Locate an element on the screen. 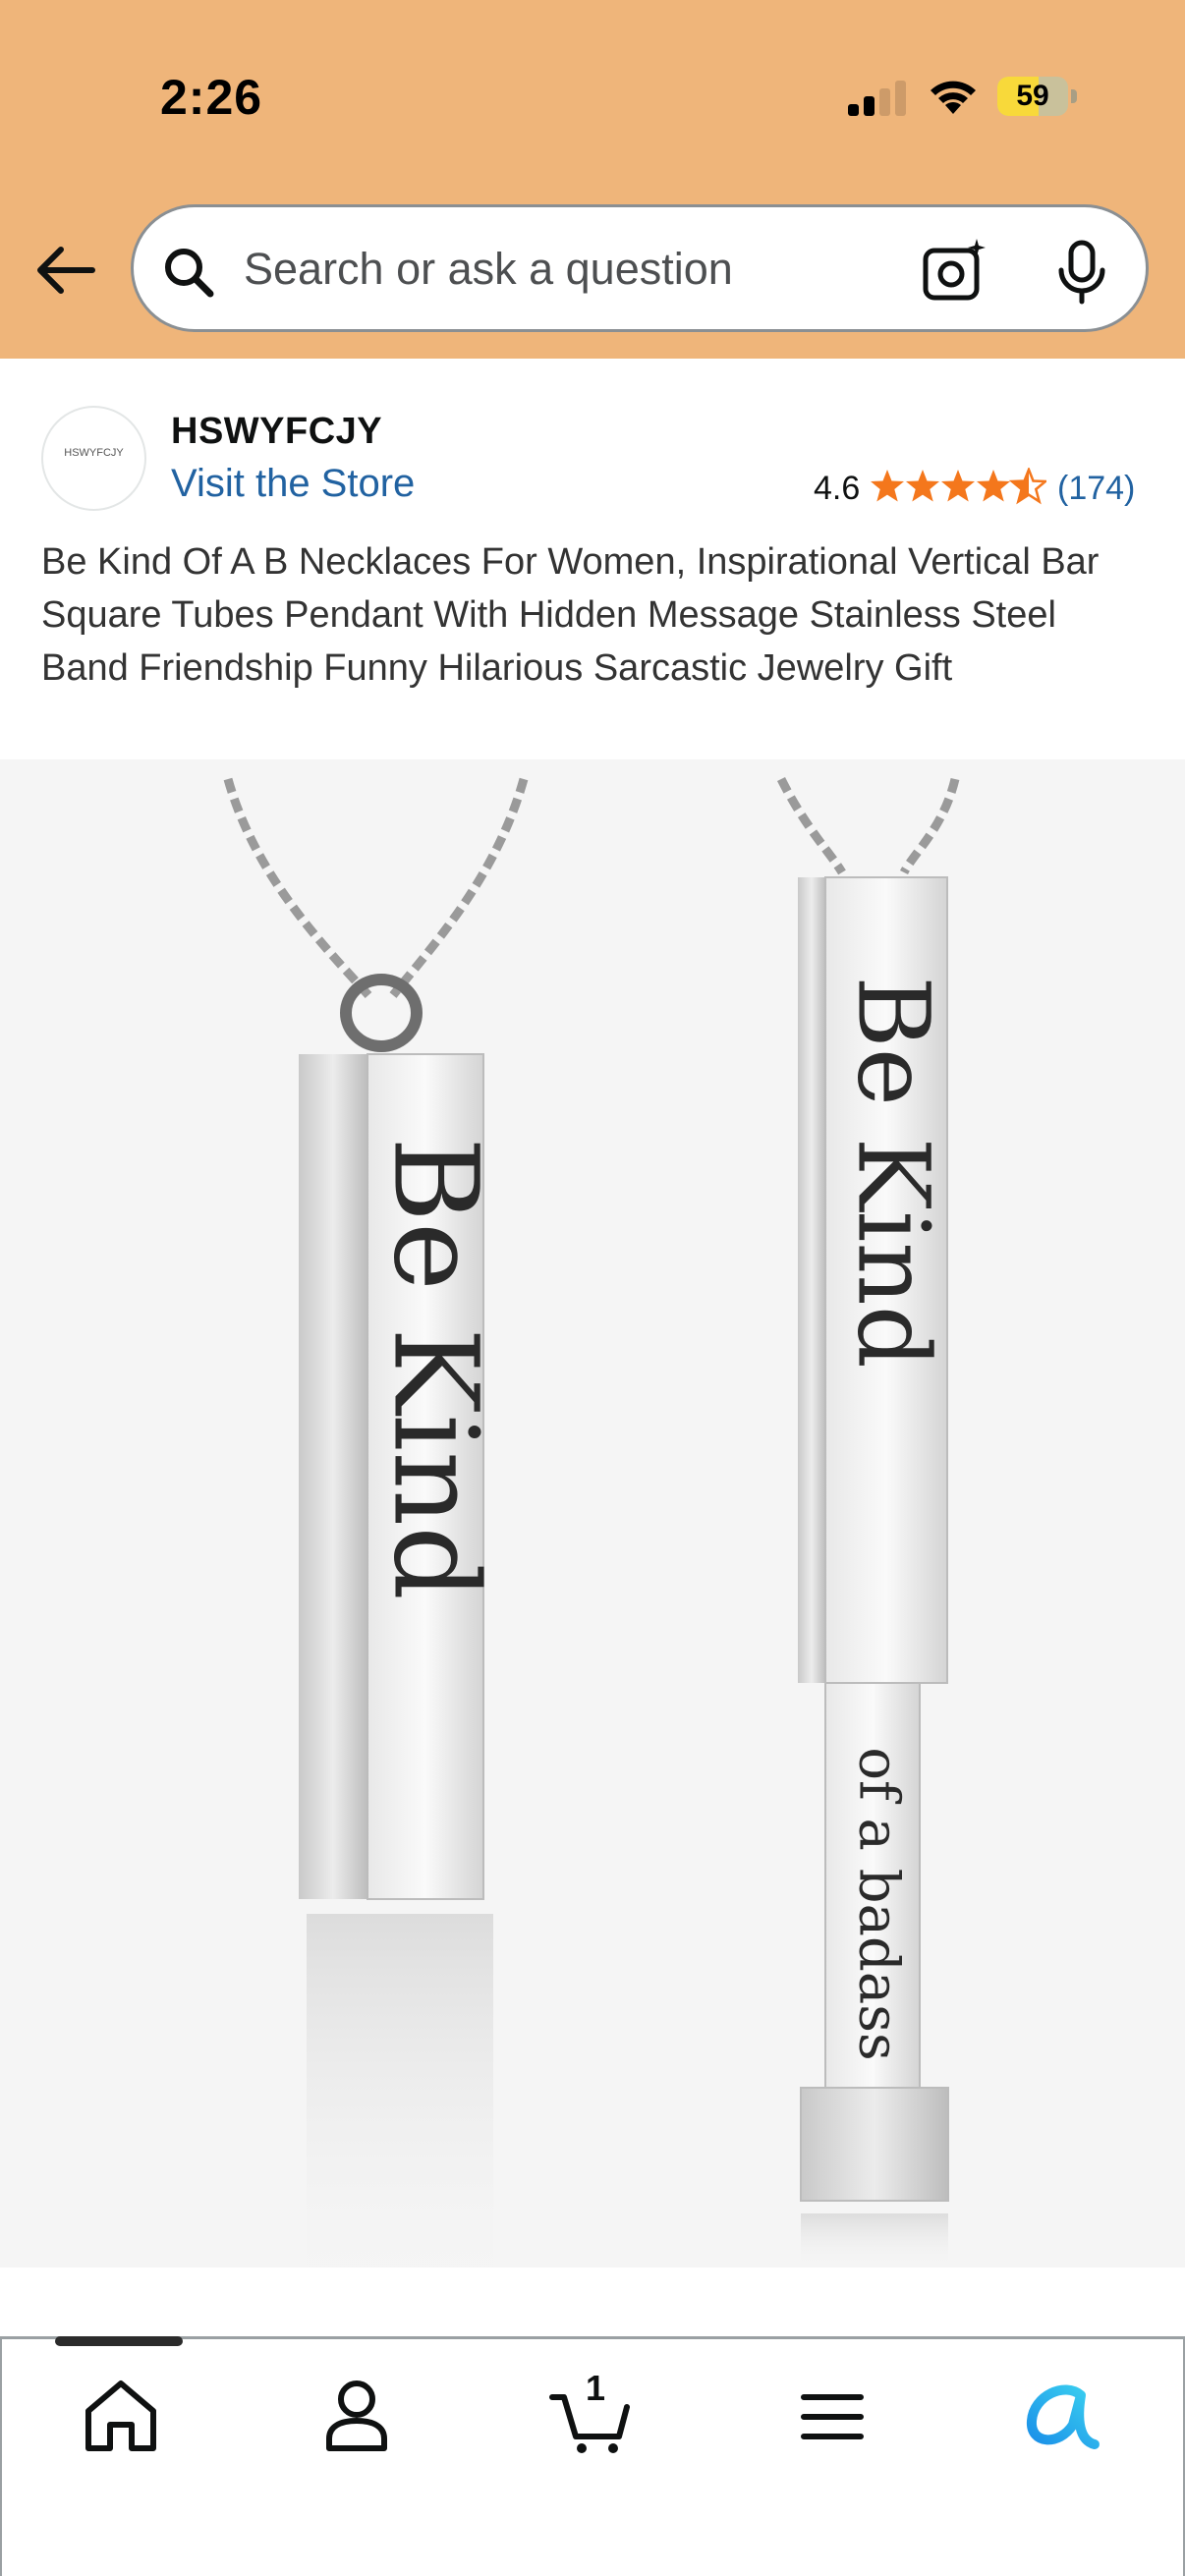 The height and width of the screenshot is (2576, 1185). search-bar is located at coordinates (640, 268).